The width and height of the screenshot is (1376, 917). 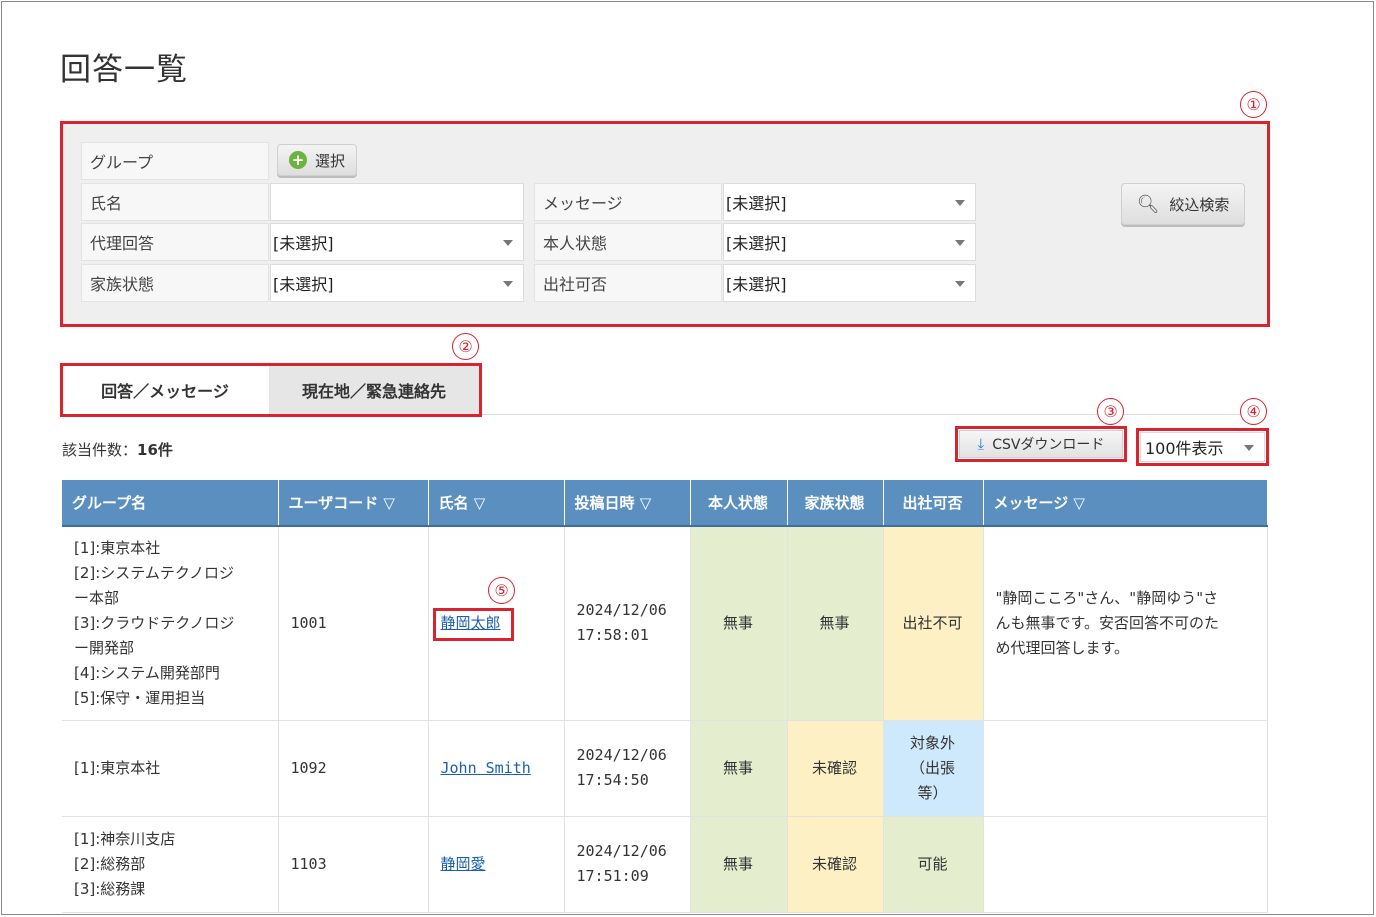 What do you see at coordinates (125, 838) in the screenshot?
I see `group-line: [1]:神奈川支店` at bounding box center [125, 838].